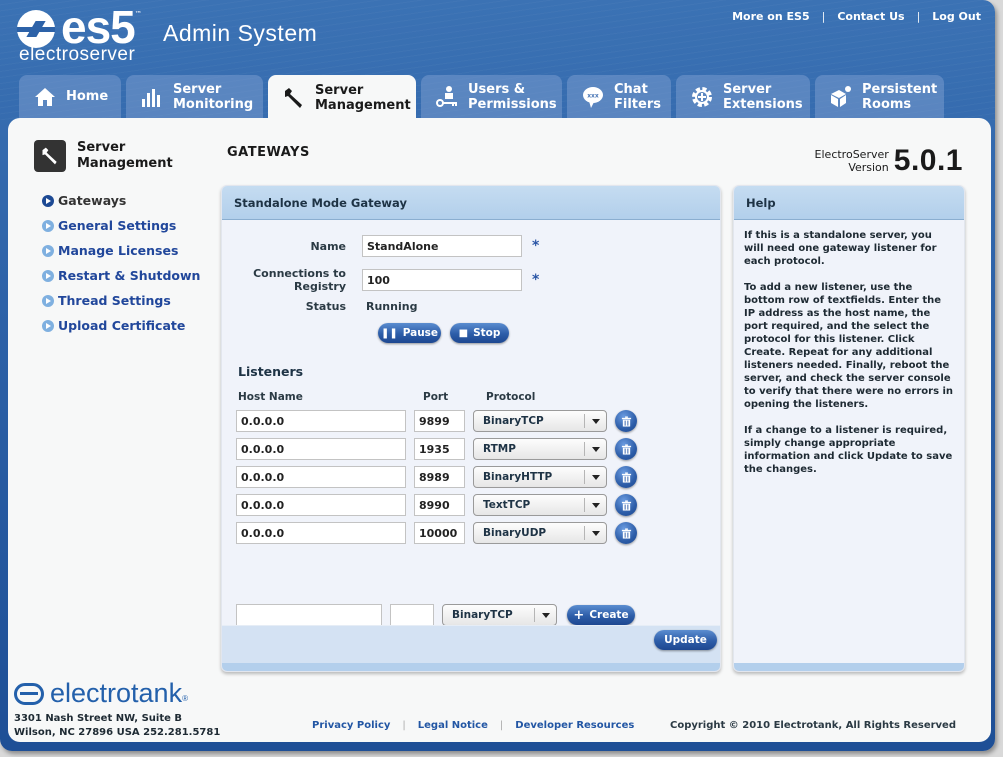 Image resolution: width=1003 pixels, height=757 pixels. What do you see at coordinates (743, 96) in the screenshot?
I see `tab-server-extensions: Server Extensions` at bounding box center [743, 96].